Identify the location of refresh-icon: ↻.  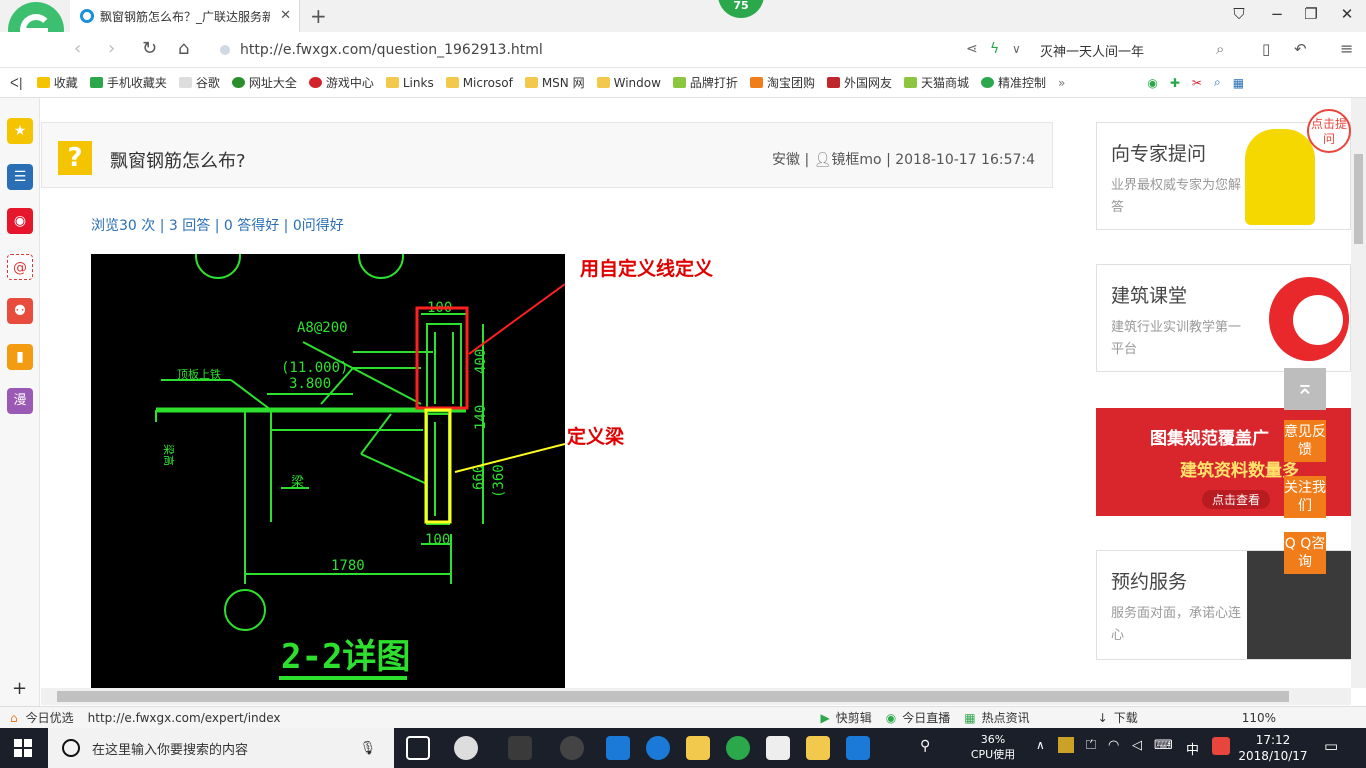
(149, 48).